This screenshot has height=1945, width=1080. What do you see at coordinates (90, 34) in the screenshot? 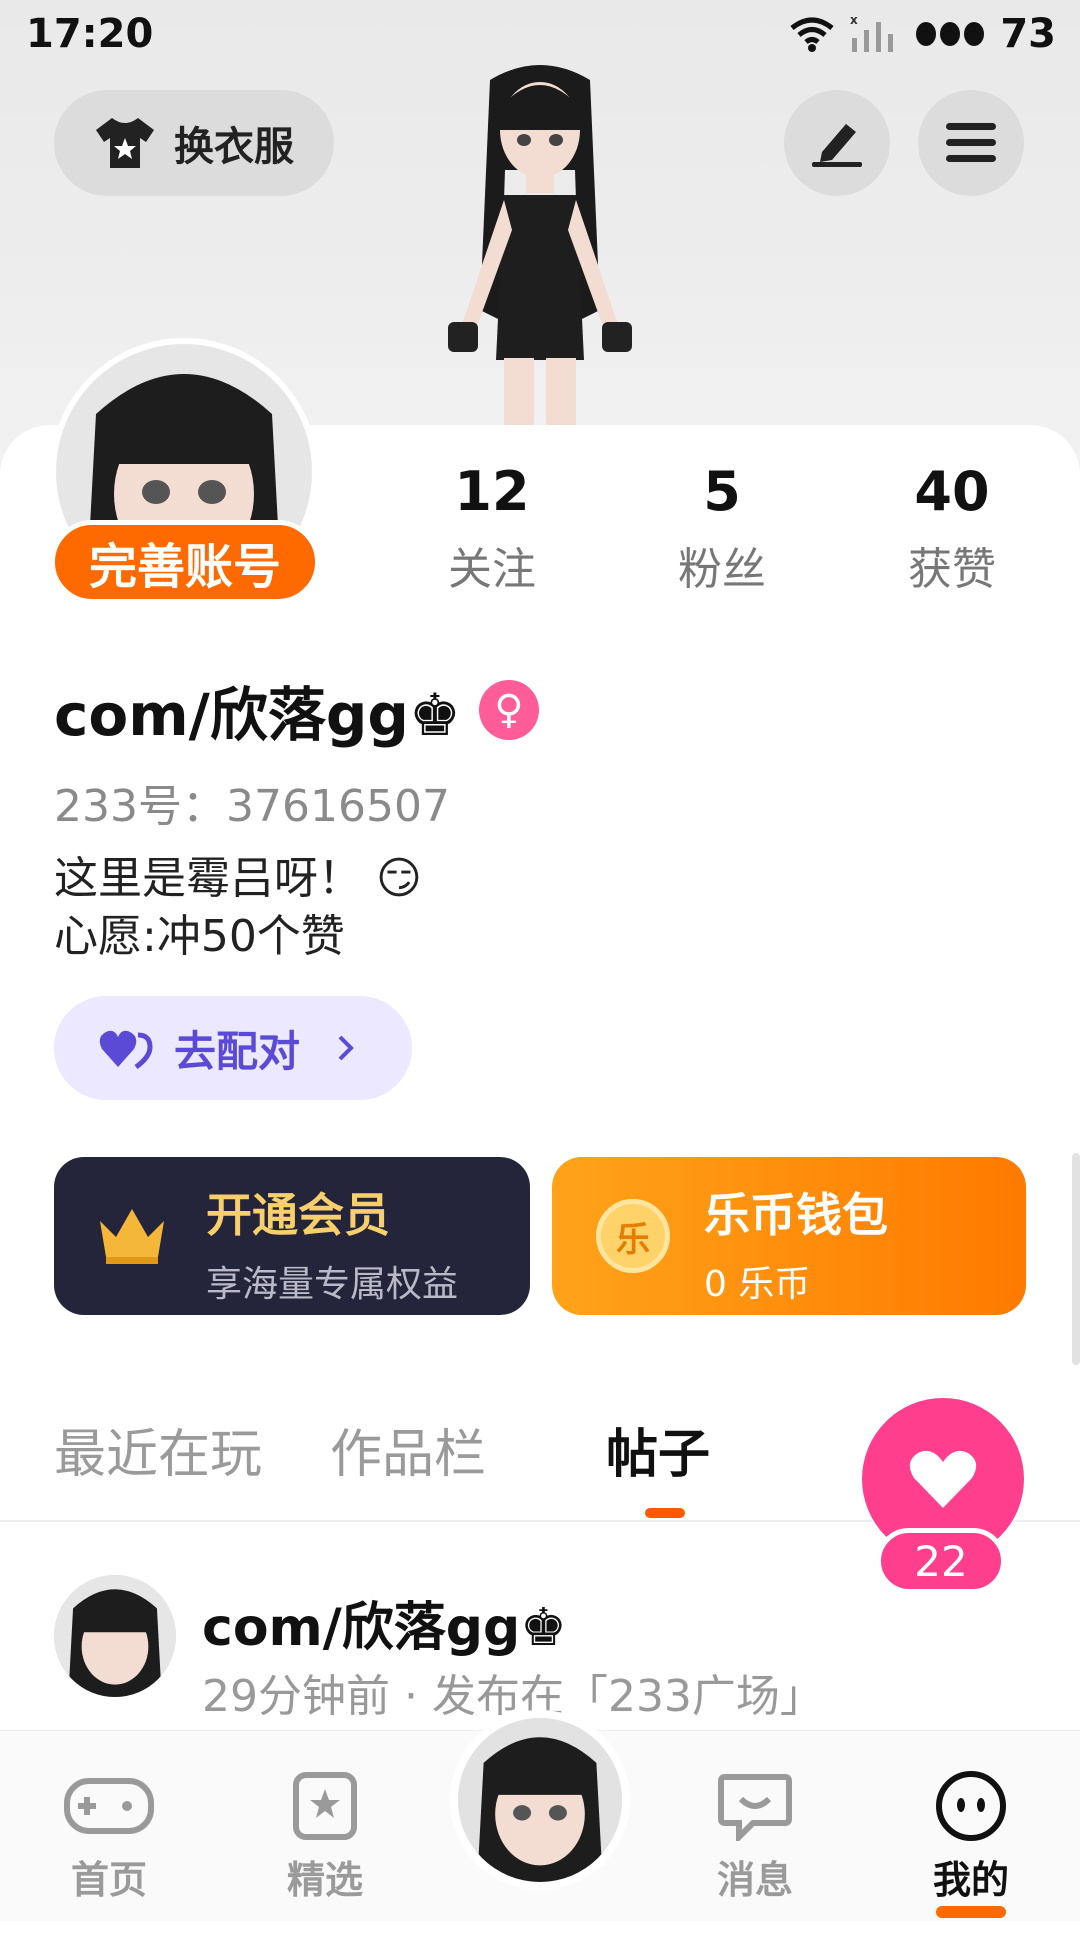
I see `status-time: 17:20` at bounding box center [90, 34].